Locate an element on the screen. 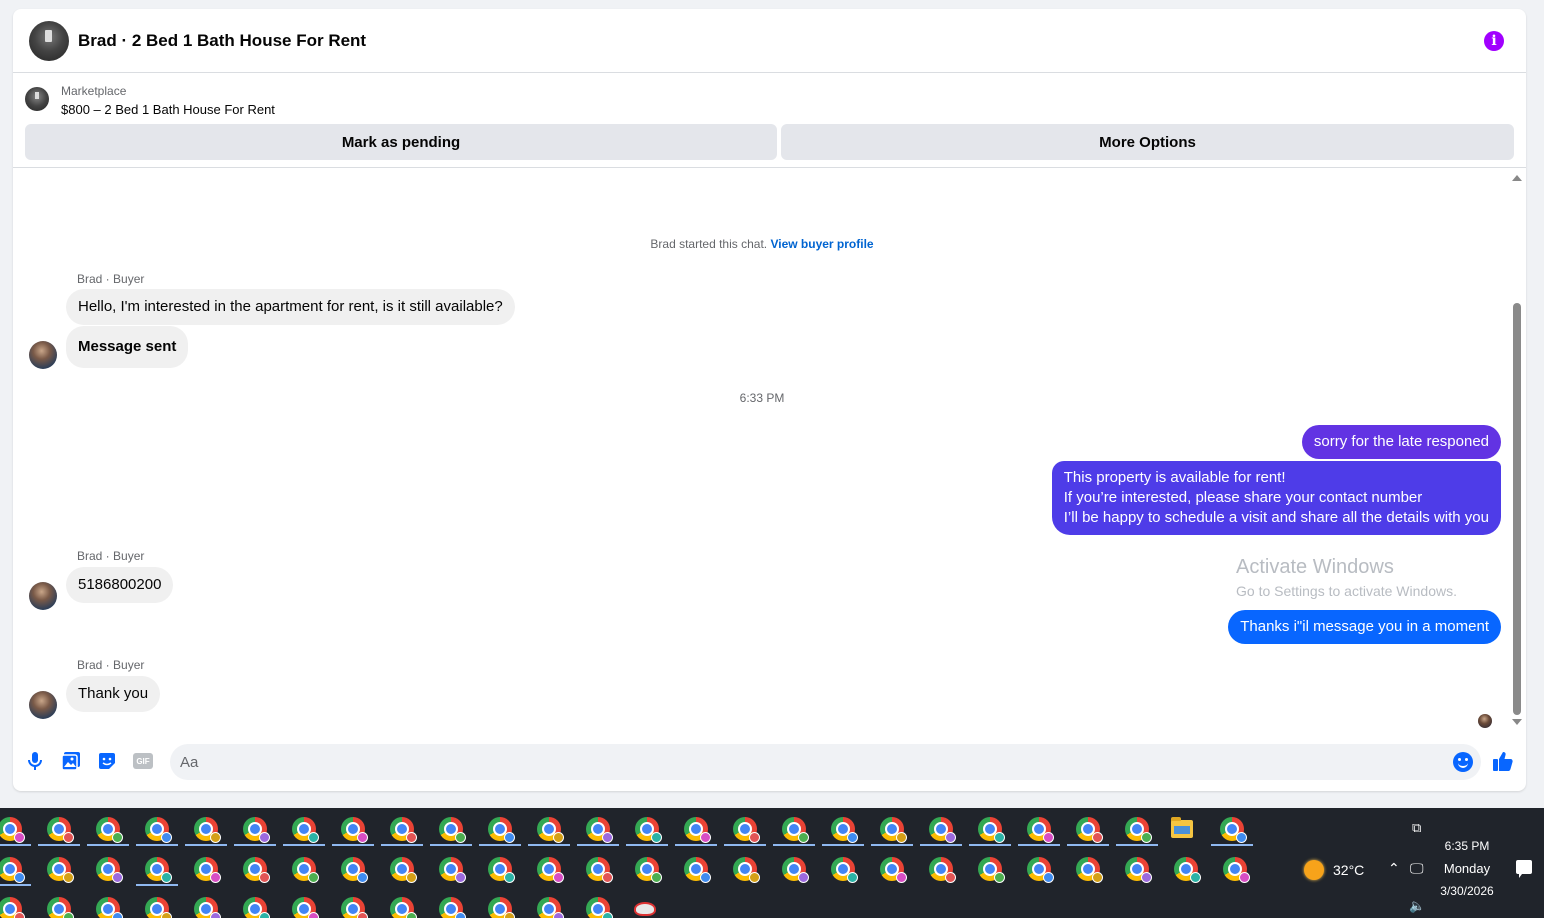  volume-icon: 🔈 is located at coordinates (1417, 906).